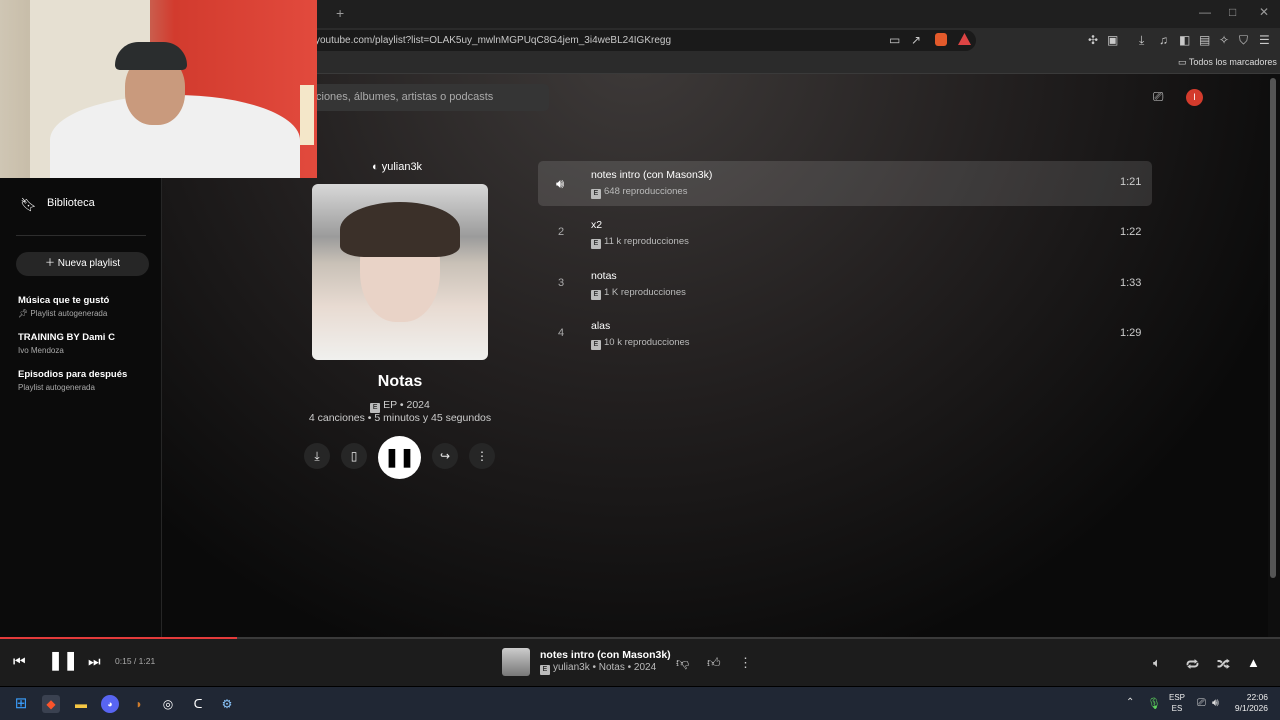  I want to click on webcam-overlay, so click(158, 89).